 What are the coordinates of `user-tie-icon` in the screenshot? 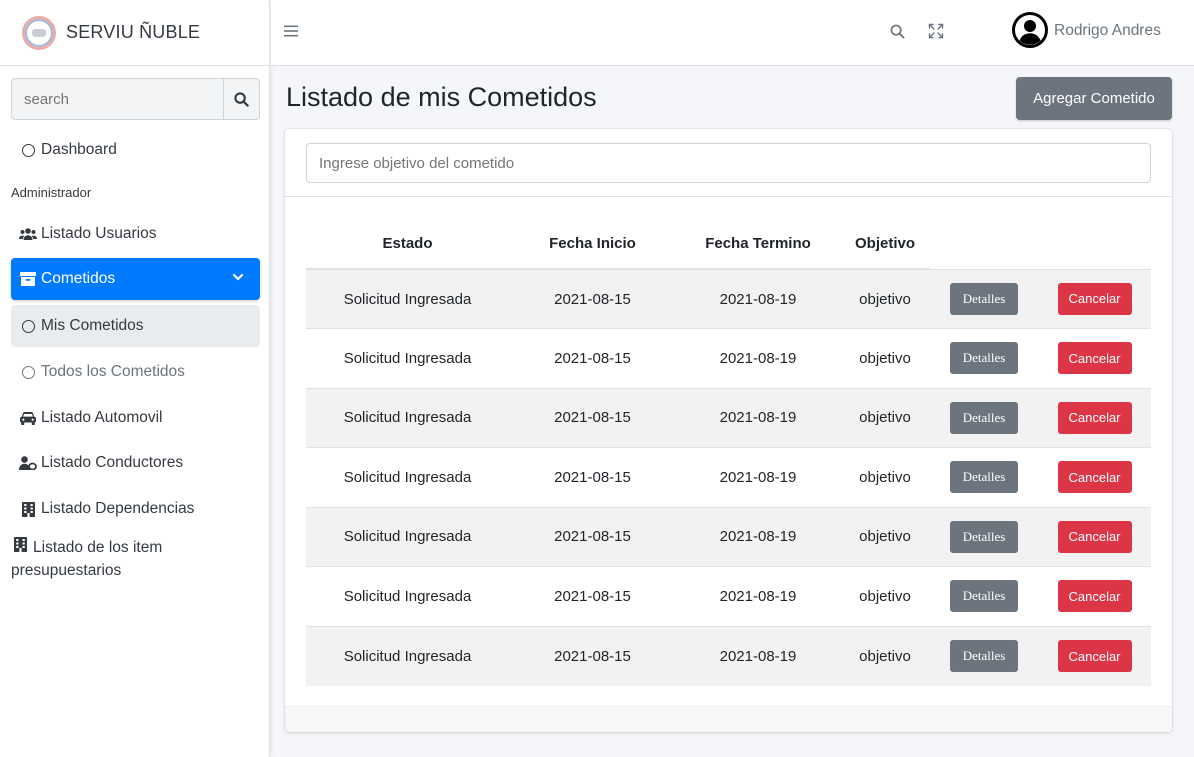 It's located at (28, 463).